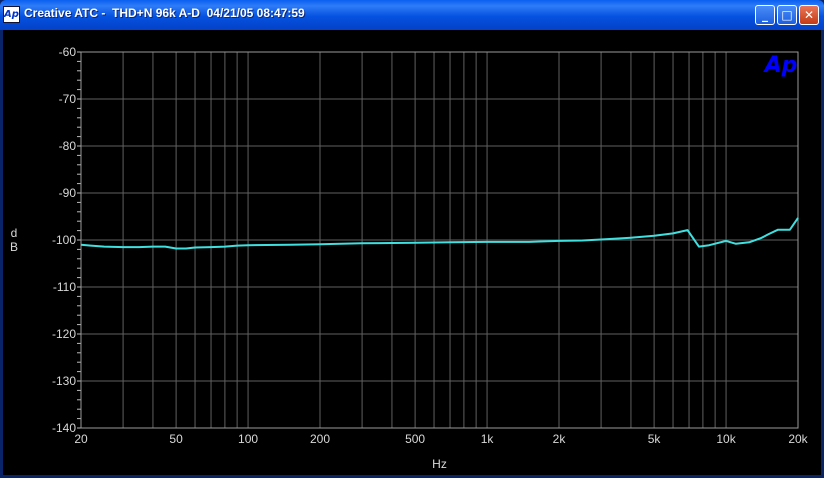  I want to click on x-tick-label: 100, so click(248, 439).